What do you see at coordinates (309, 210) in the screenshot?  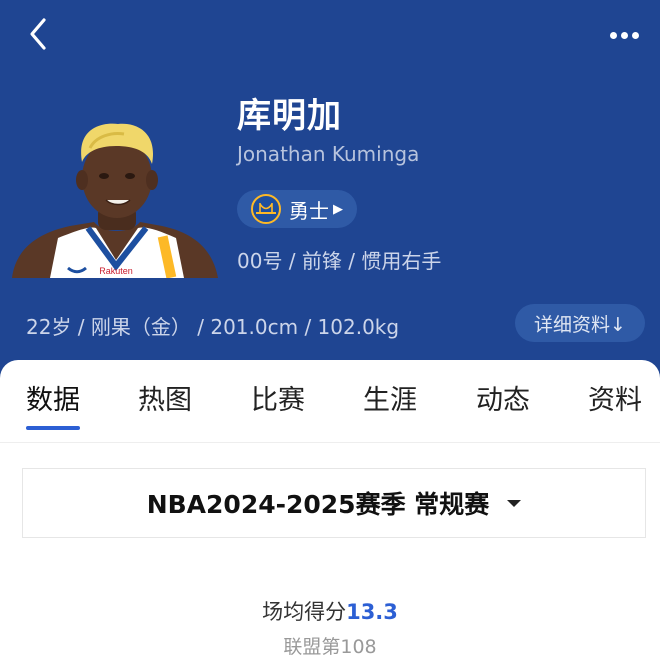 I see `team-name: 勇士` at bounding box center [309, 210].